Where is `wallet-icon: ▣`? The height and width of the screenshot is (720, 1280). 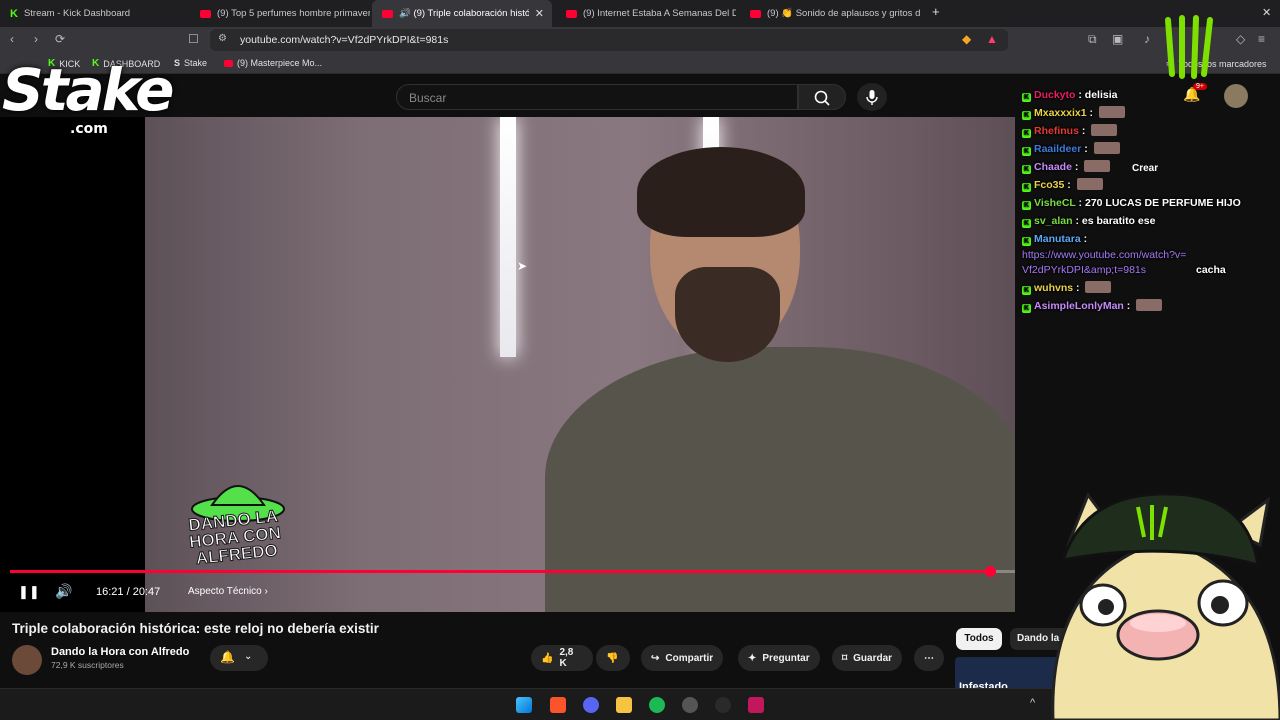
wallet-icon: ▣ is located at coordinates (1117, 39).